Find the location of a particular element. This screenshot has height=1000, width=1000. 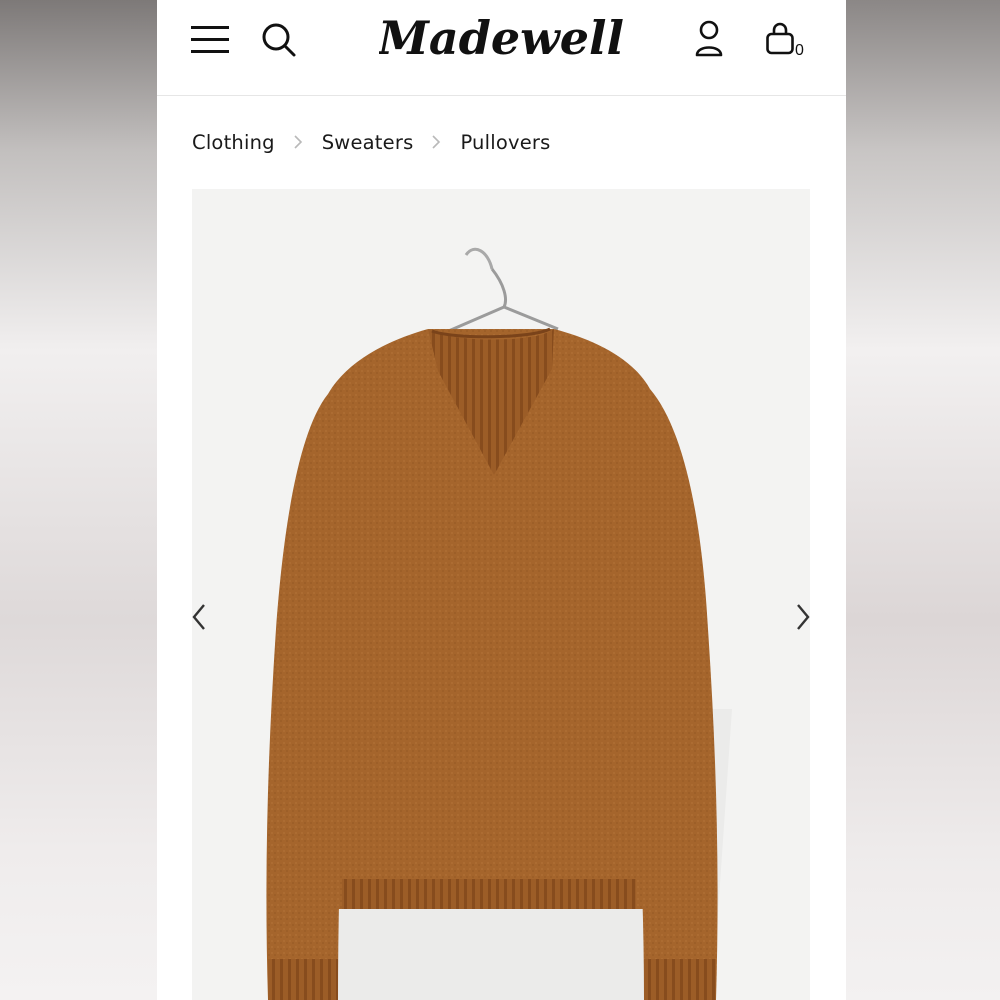

brand-logo-text: Madewell is located at coordinates (501, 38).